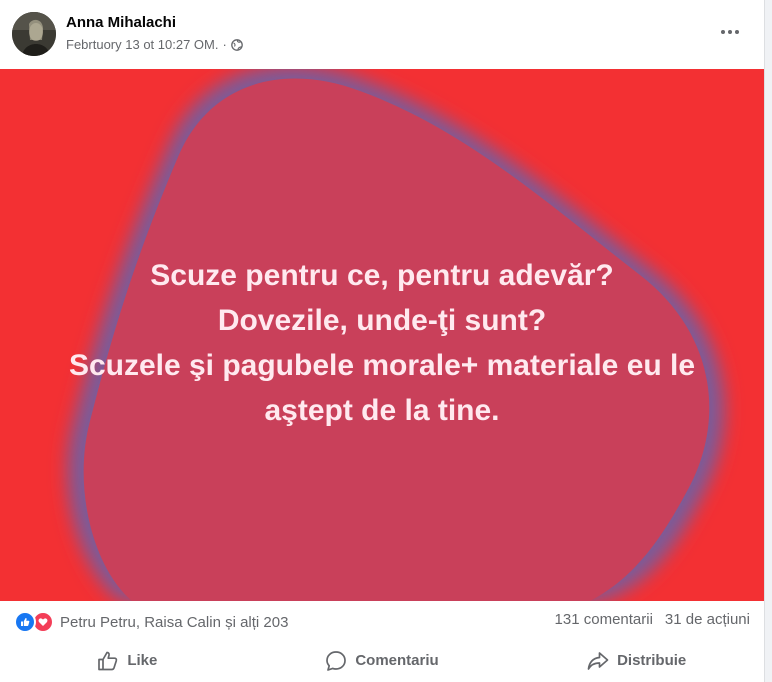 The image size is (772, 682). I want to click on share-arrow-icon, so click(598, 660).